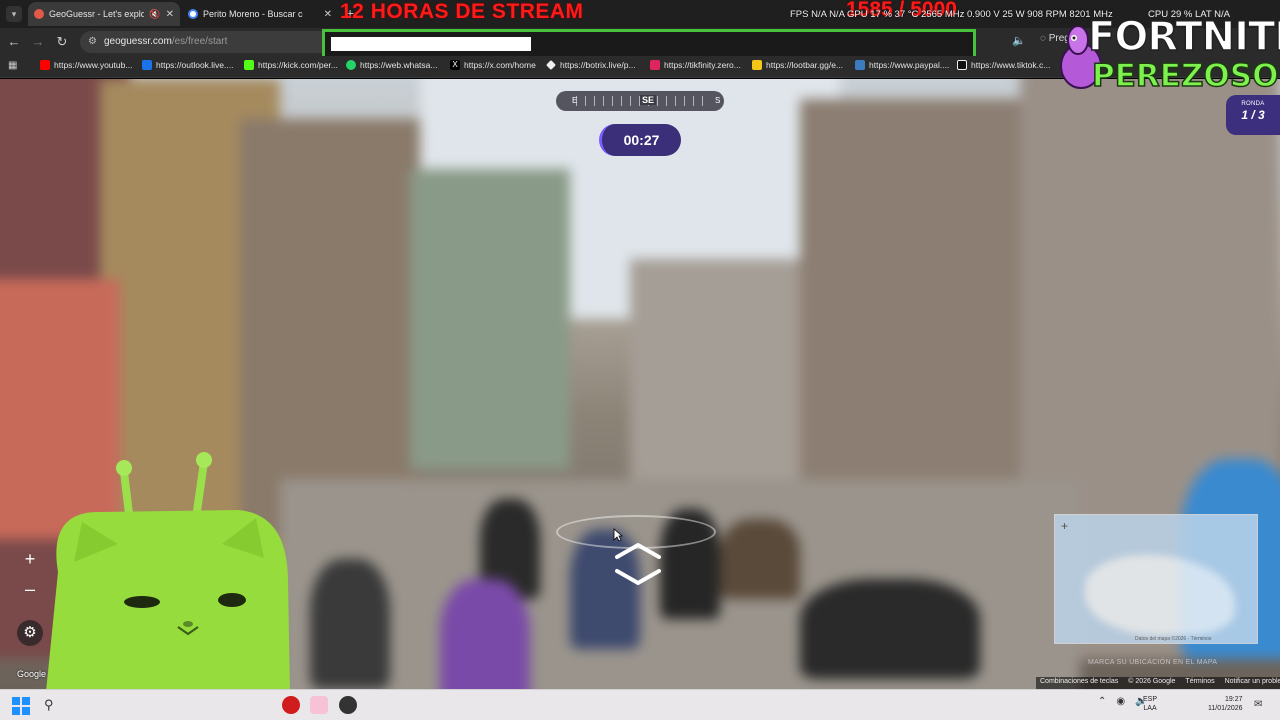  Describe the element at coordinates (154, 14) in the screenshot. I see `mute-icon: 🔇` at that location.